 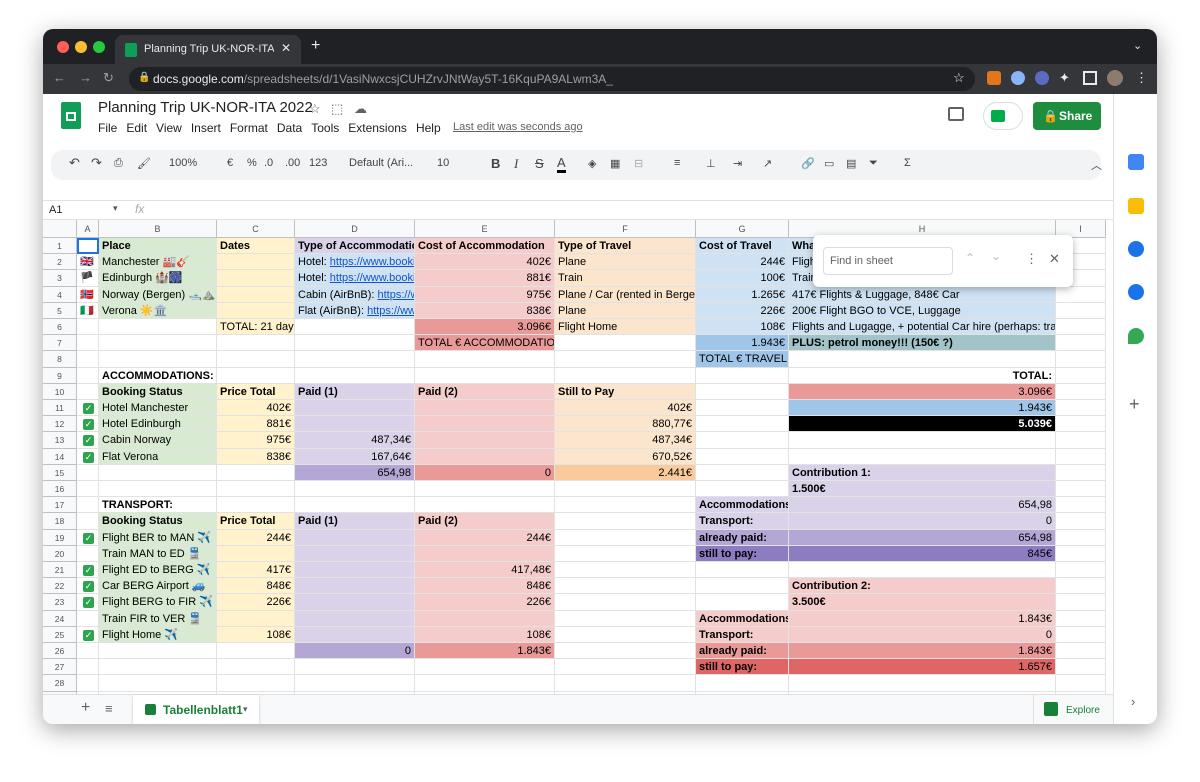 What do you see at coordinates (60, 489) in the screenshot?
I see `row-header-16: 16` at bounding box center [60, 489].